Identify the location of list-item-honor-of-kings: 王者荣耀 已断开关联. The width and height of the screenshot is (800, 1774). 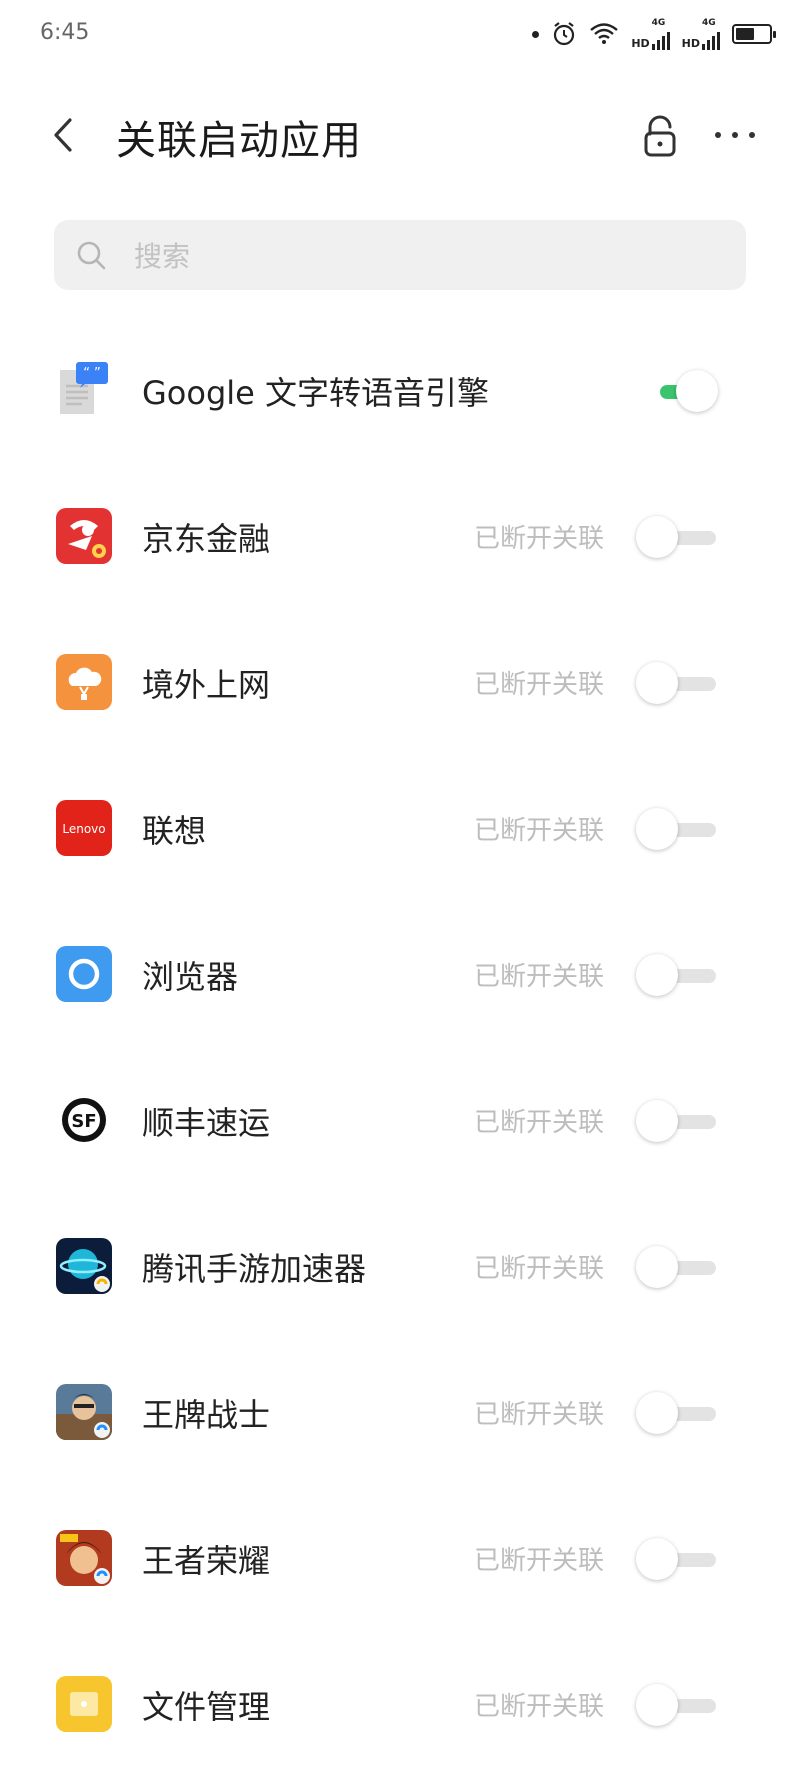
(400, 1555).